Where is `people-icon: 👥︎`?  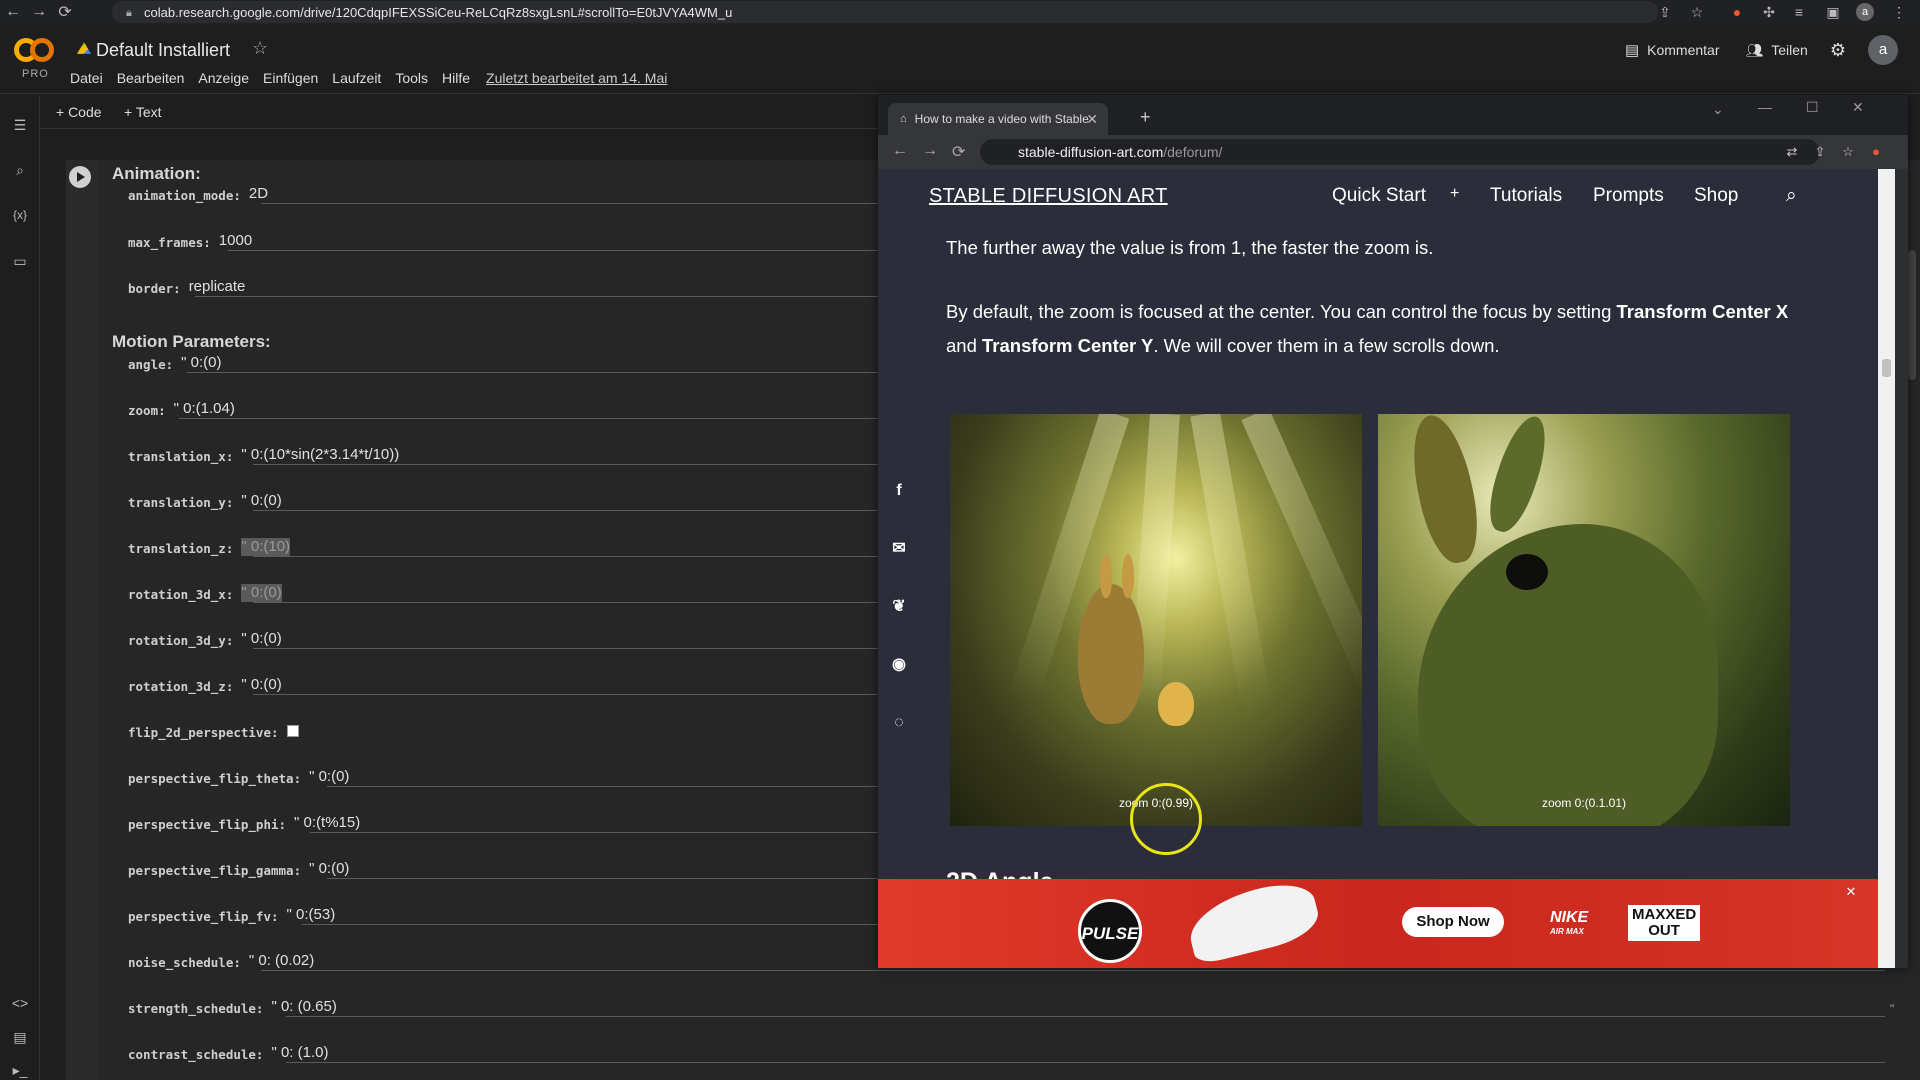
people-icon: 👥︎ is located at coordinates (1754, 50).